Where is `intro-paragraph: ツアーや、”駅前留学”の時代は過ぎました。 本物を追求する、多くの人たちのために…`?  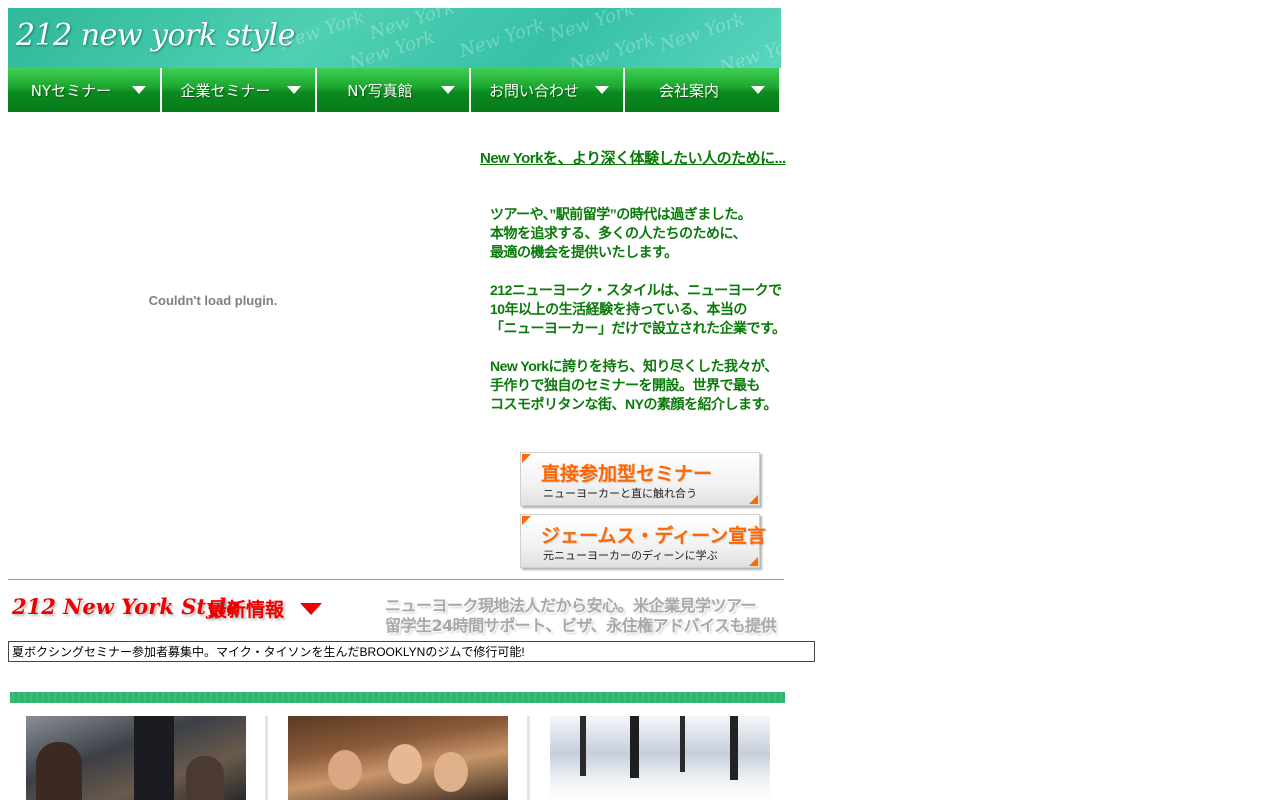
intro-paragraph: ツアーや、”駅前留学”の時代は過ぎました。 本物を追求する、多くの人たちのために… is located at coordinates (640, 233).